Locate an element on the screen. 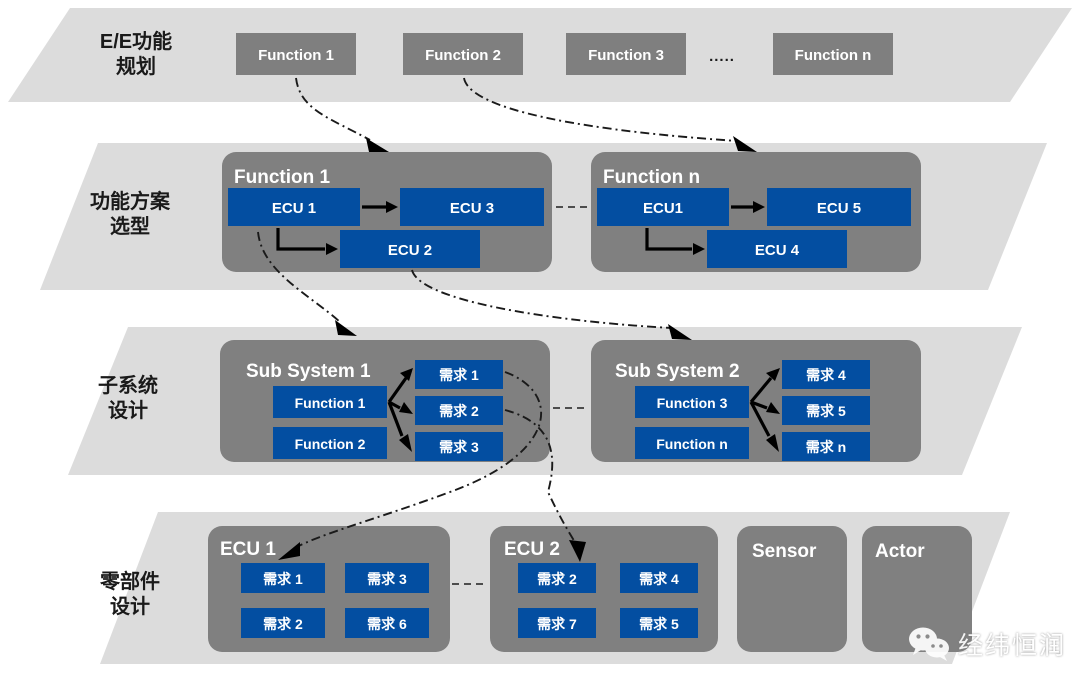  row2-group-1-box-3-label: ECU 2 is located at coordinates (410, 250).